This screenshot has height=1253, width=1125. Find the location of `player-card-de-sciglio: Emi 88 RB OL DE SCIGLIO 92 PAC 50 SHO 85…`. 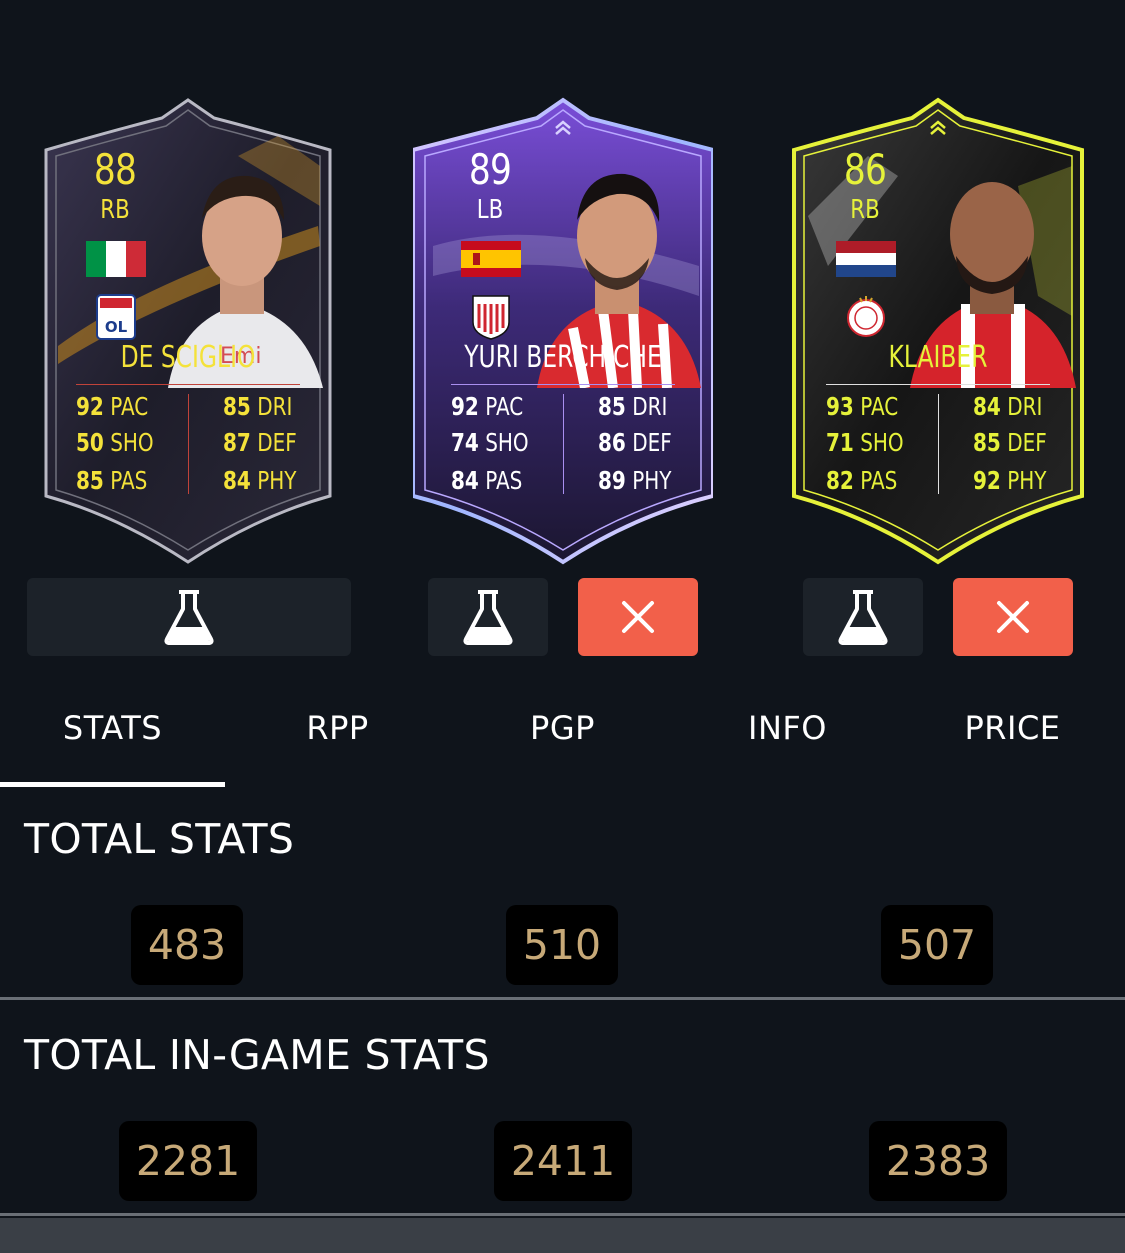

player-card-de-sciglio: Emi 88 RB OL DE SCIGLIO 92 PAC 50 SHO 85… is located at coordinates (188, 332).